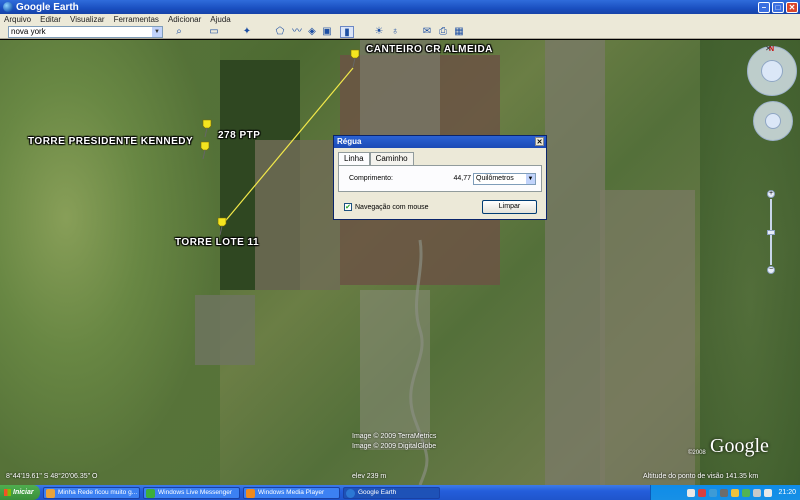 This screenshot has width=800, height=500. What do you see at coordinates (179, 32) in the screenshot?
I see `search-icon: ⌕` at bounding box center [179, 32].